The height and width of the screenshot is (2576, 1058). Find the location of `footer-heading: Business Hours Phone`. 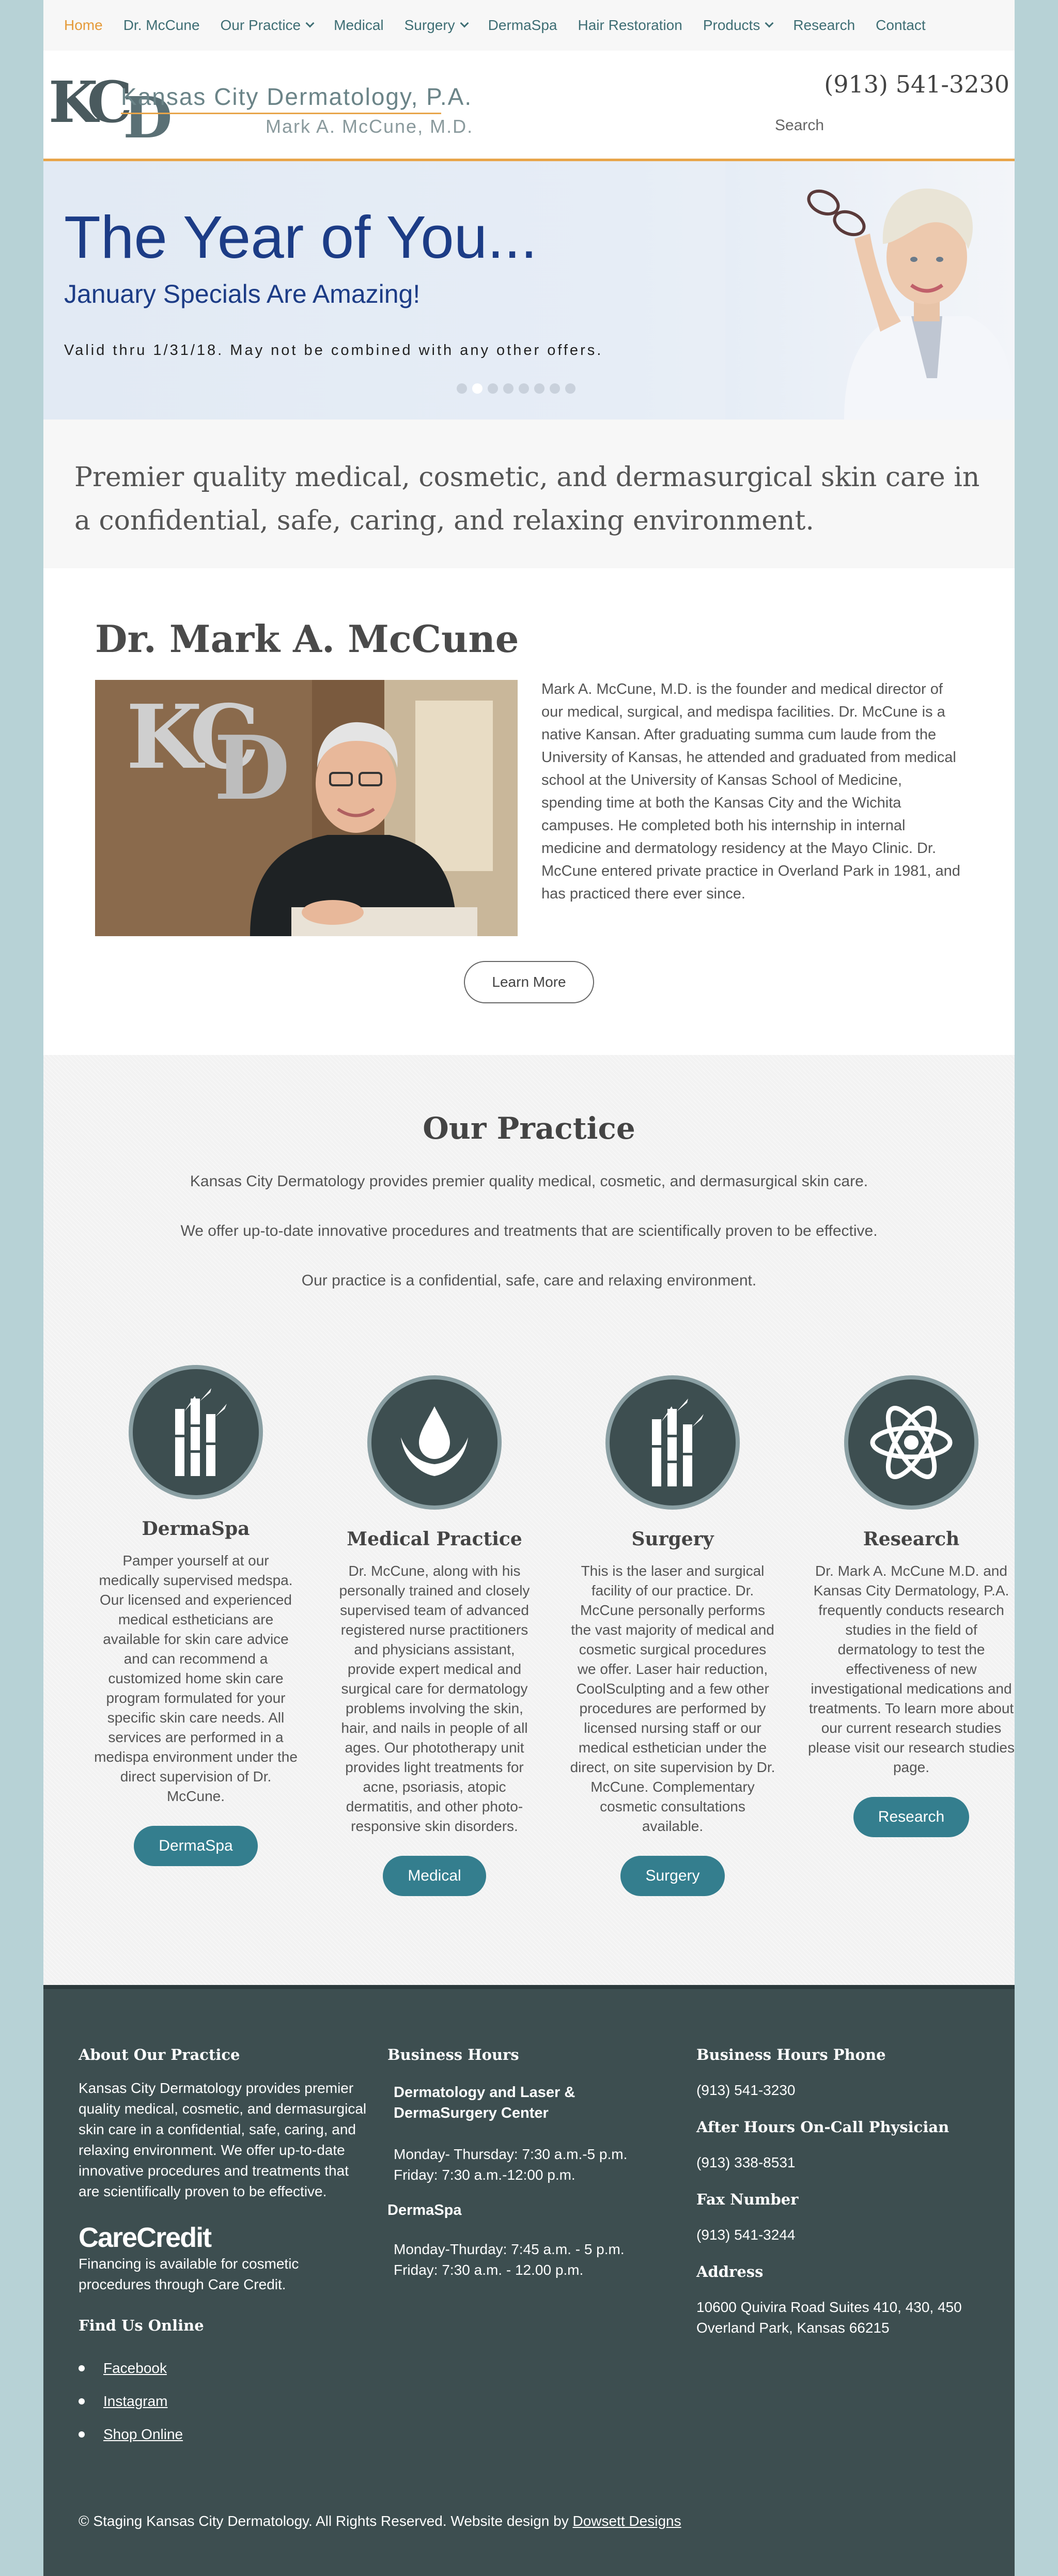

footer-heading: Business Hours Phone is located at coordinates (791, 2054).